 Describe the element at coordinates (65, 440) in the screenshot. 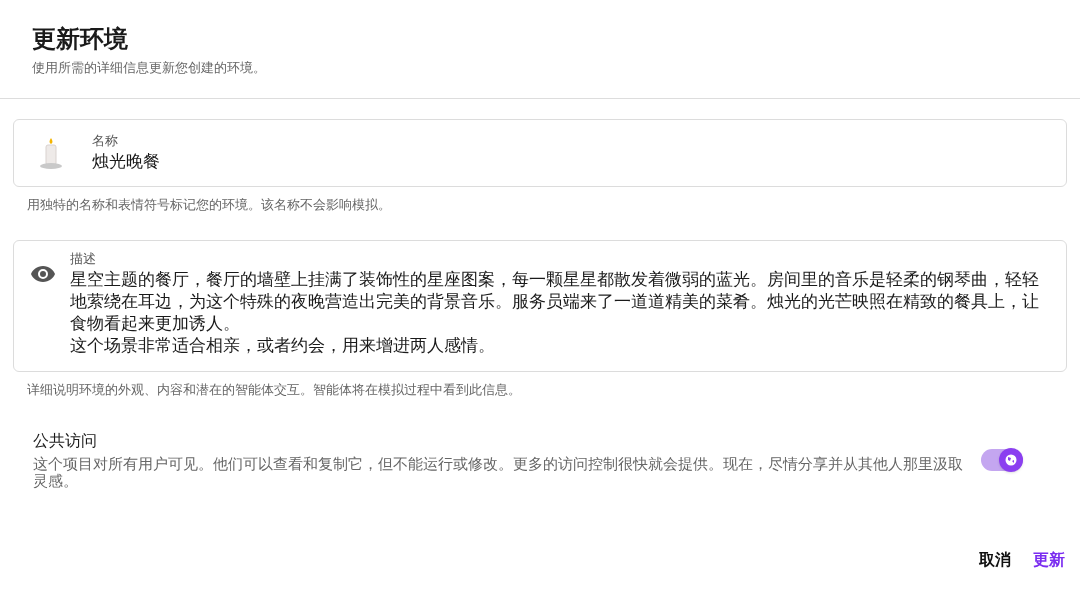

I see `setting-title: 公共访问` at that location.